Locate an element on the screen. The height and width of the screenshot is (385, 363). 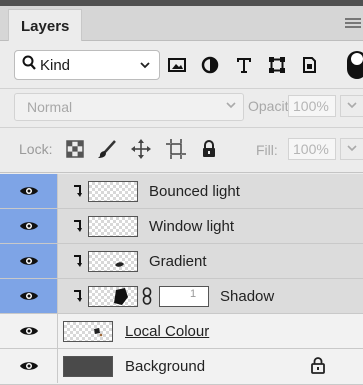
lock-row: Lock: Fill: 100% is located at coordinates (181, 149).